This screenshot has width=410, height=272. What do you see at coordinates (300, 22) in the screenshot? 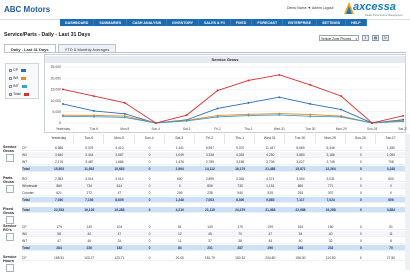
I see `nav-item-enterprise: ENTERPRISE` at bounding box center [300, 22].